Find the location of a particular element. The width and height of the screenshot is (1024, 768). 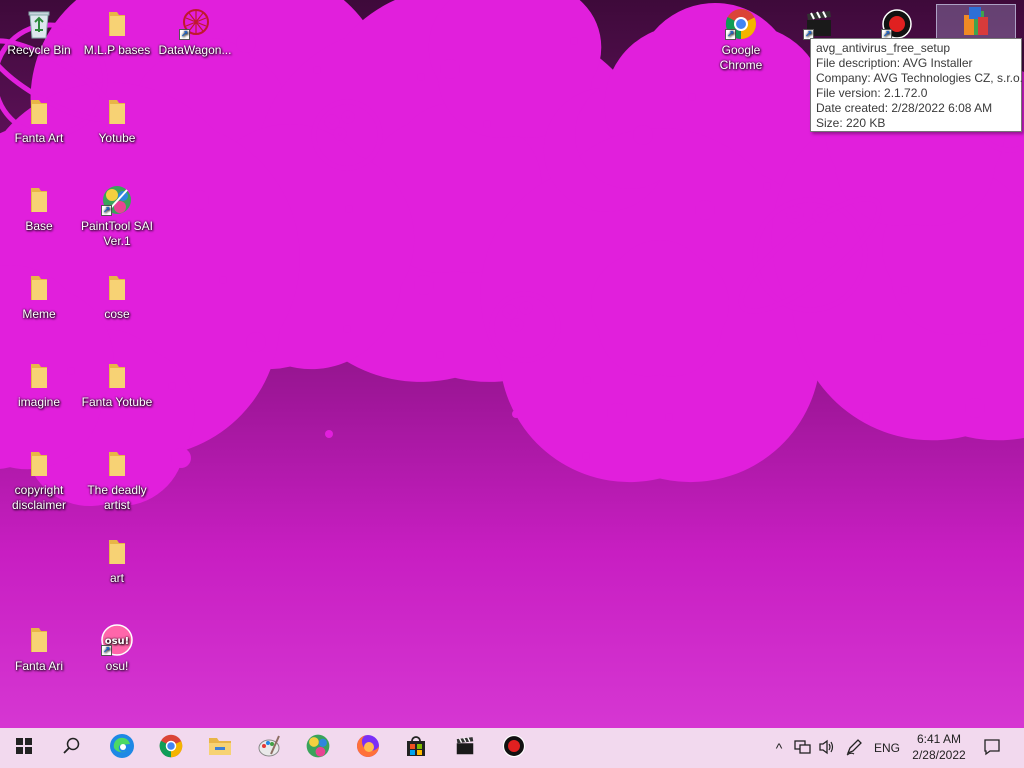

desktop-icon-label: art is located at coordinates (116, 578).